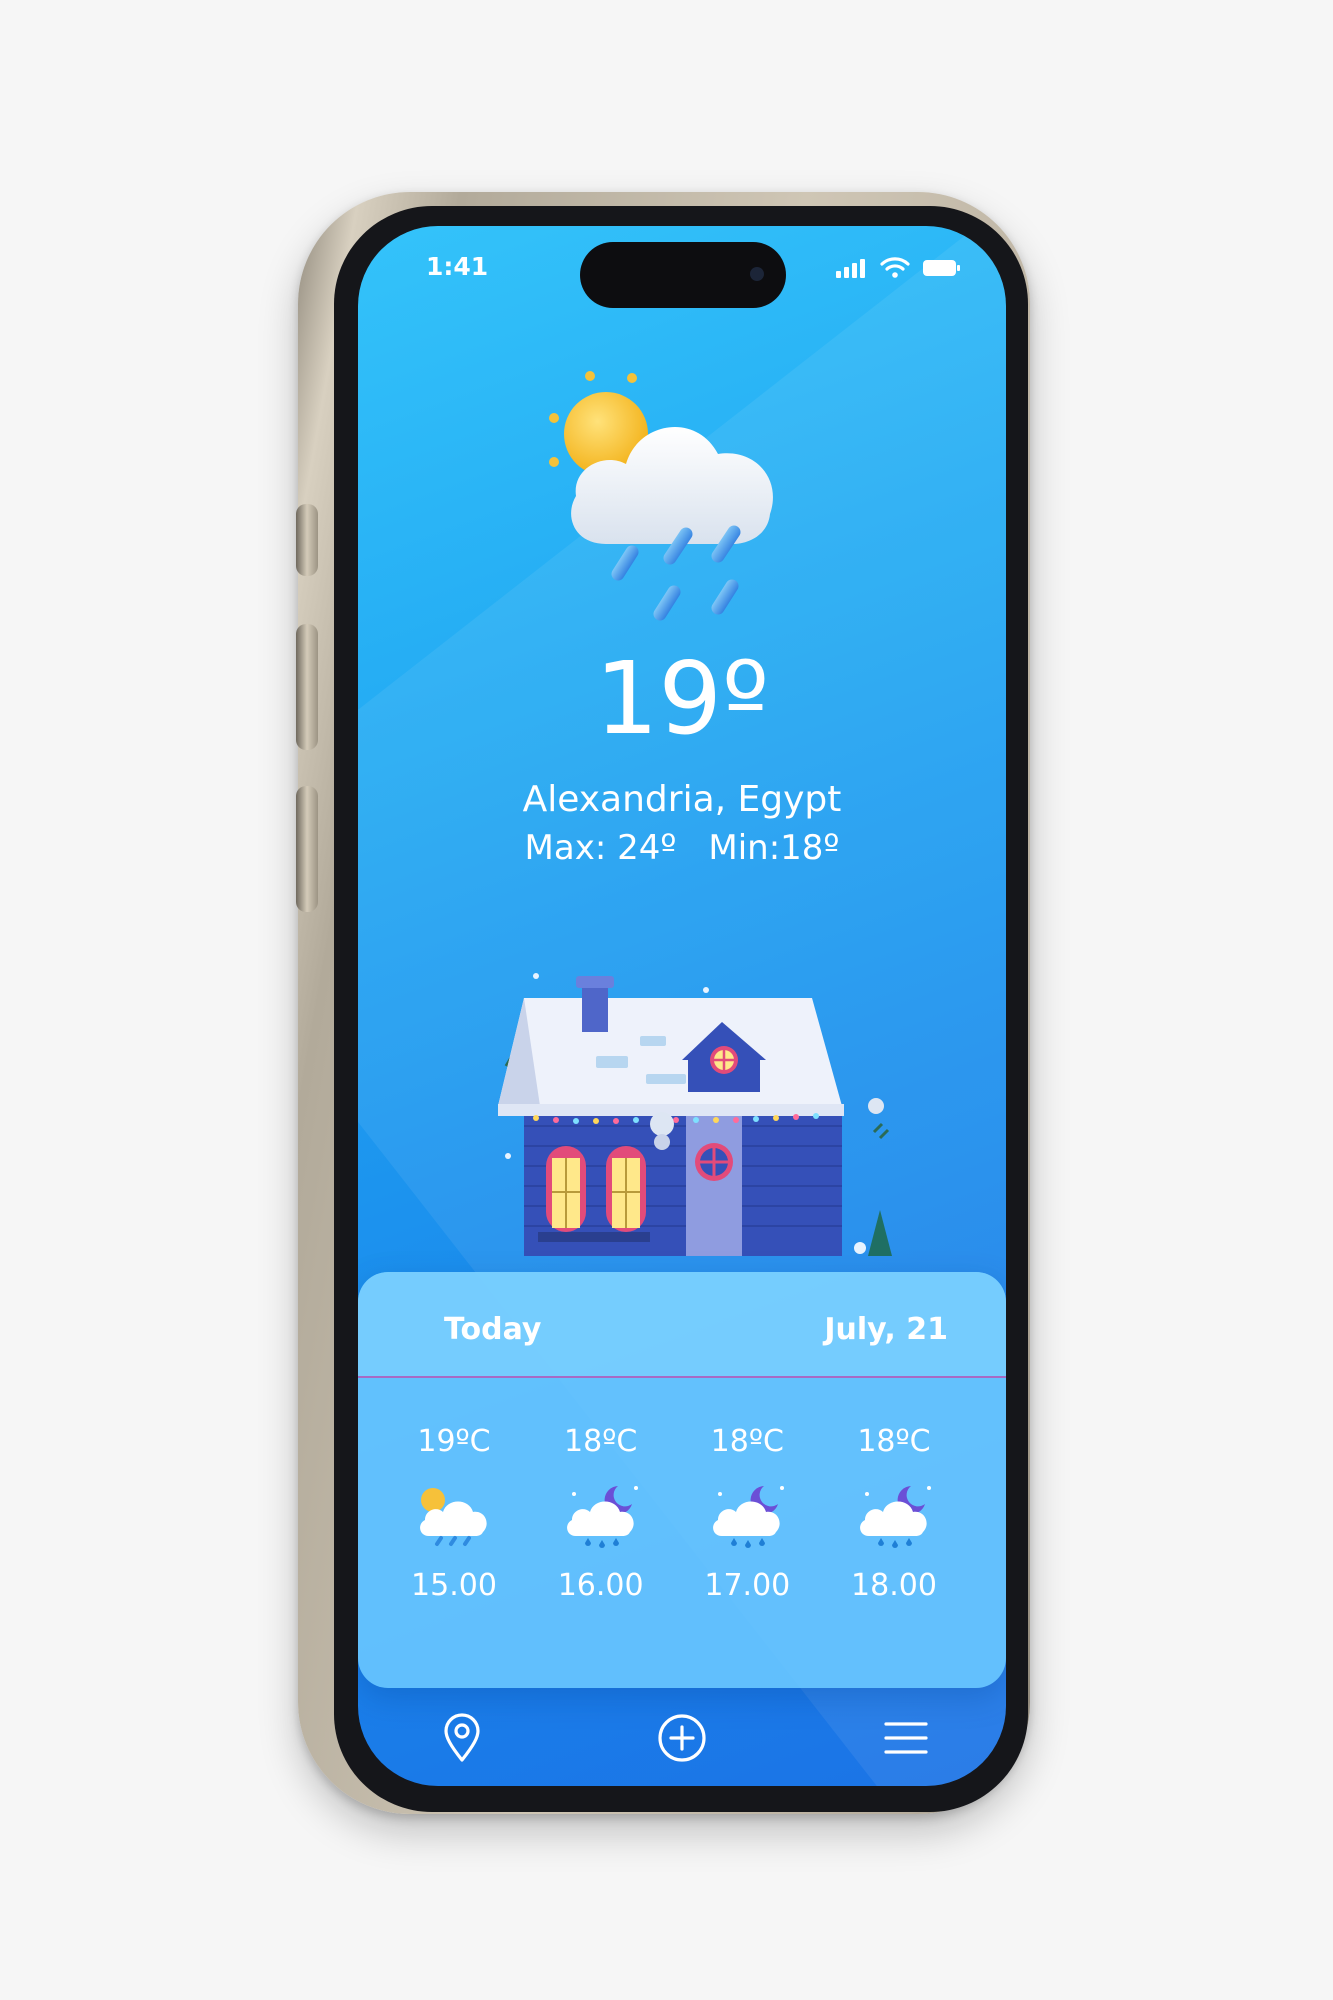  What do you see at coordinates (682, 1325) in the screenshot?
I see `forecast-card-header: Today July, 21` at bounding box center [682, 1325].